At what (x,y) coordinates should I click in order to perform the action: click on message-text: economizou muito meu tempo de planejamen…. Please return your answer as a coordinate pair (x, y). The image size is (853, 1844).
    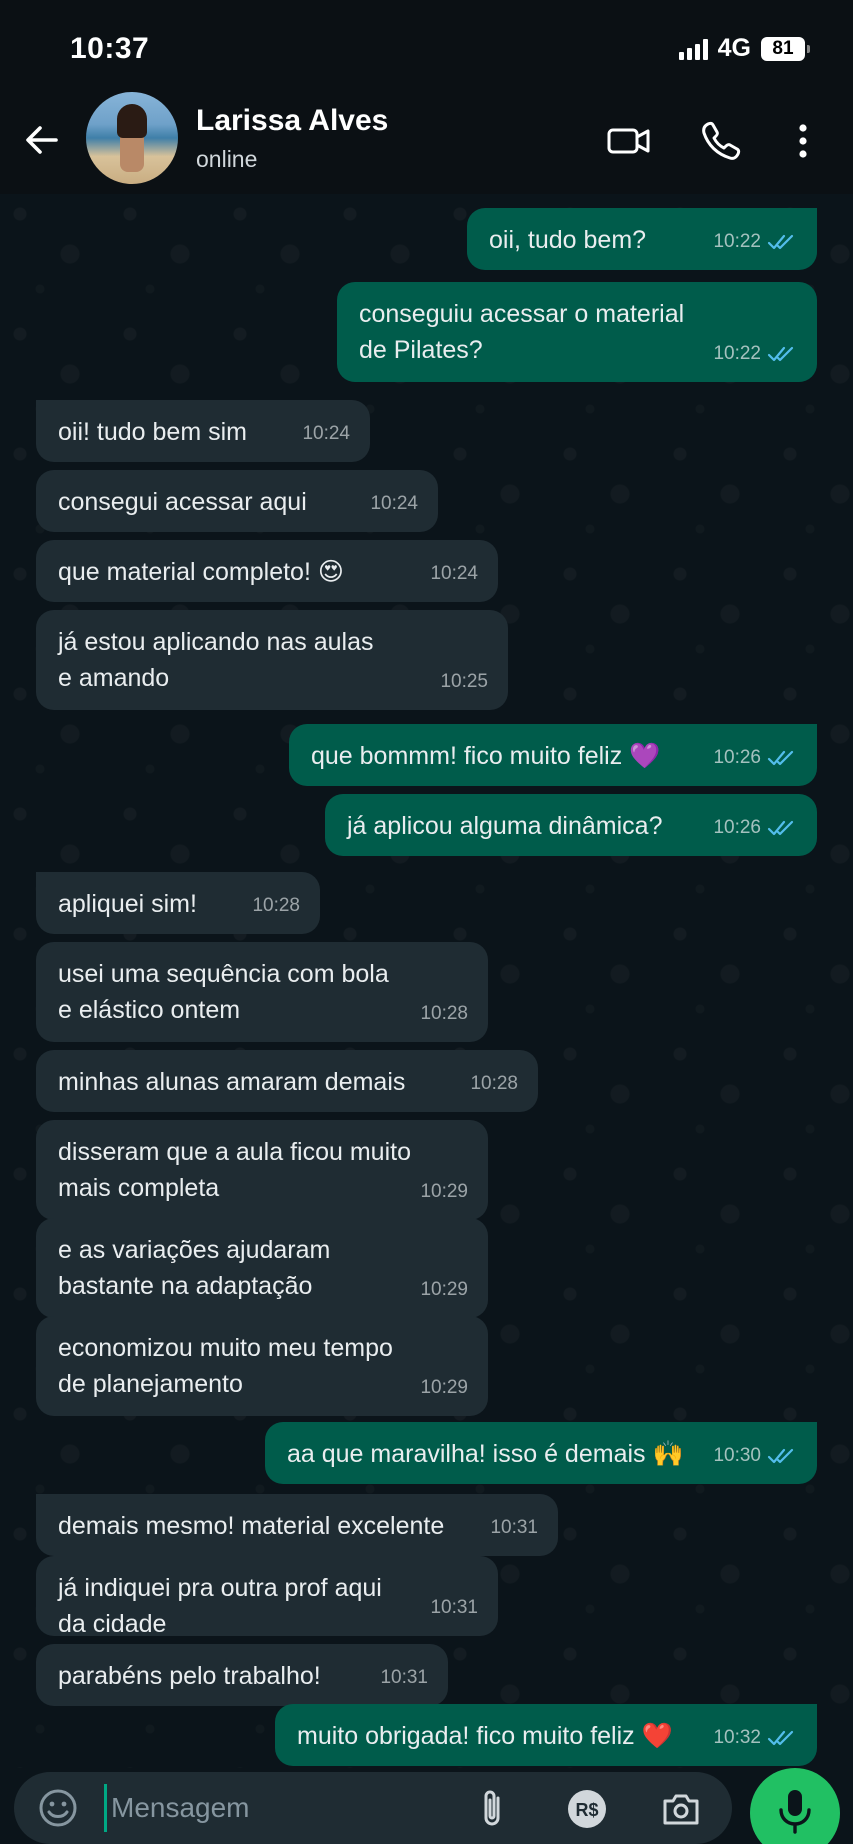
    Looking at the image, I should click on (225, 1366).